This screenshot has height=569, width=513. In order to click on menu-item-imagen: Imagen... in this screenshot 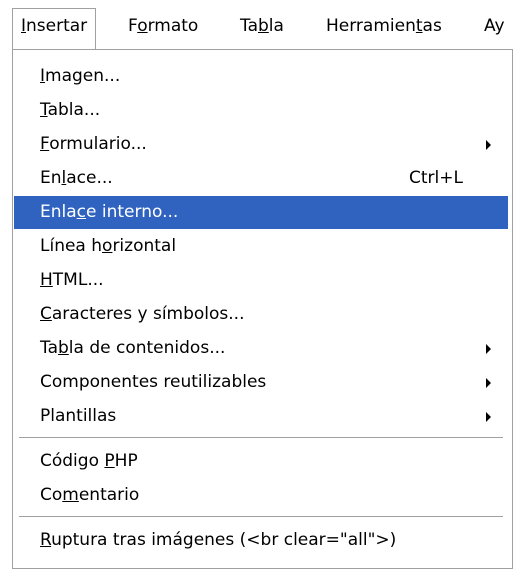, I will do `click(261, 76)`.